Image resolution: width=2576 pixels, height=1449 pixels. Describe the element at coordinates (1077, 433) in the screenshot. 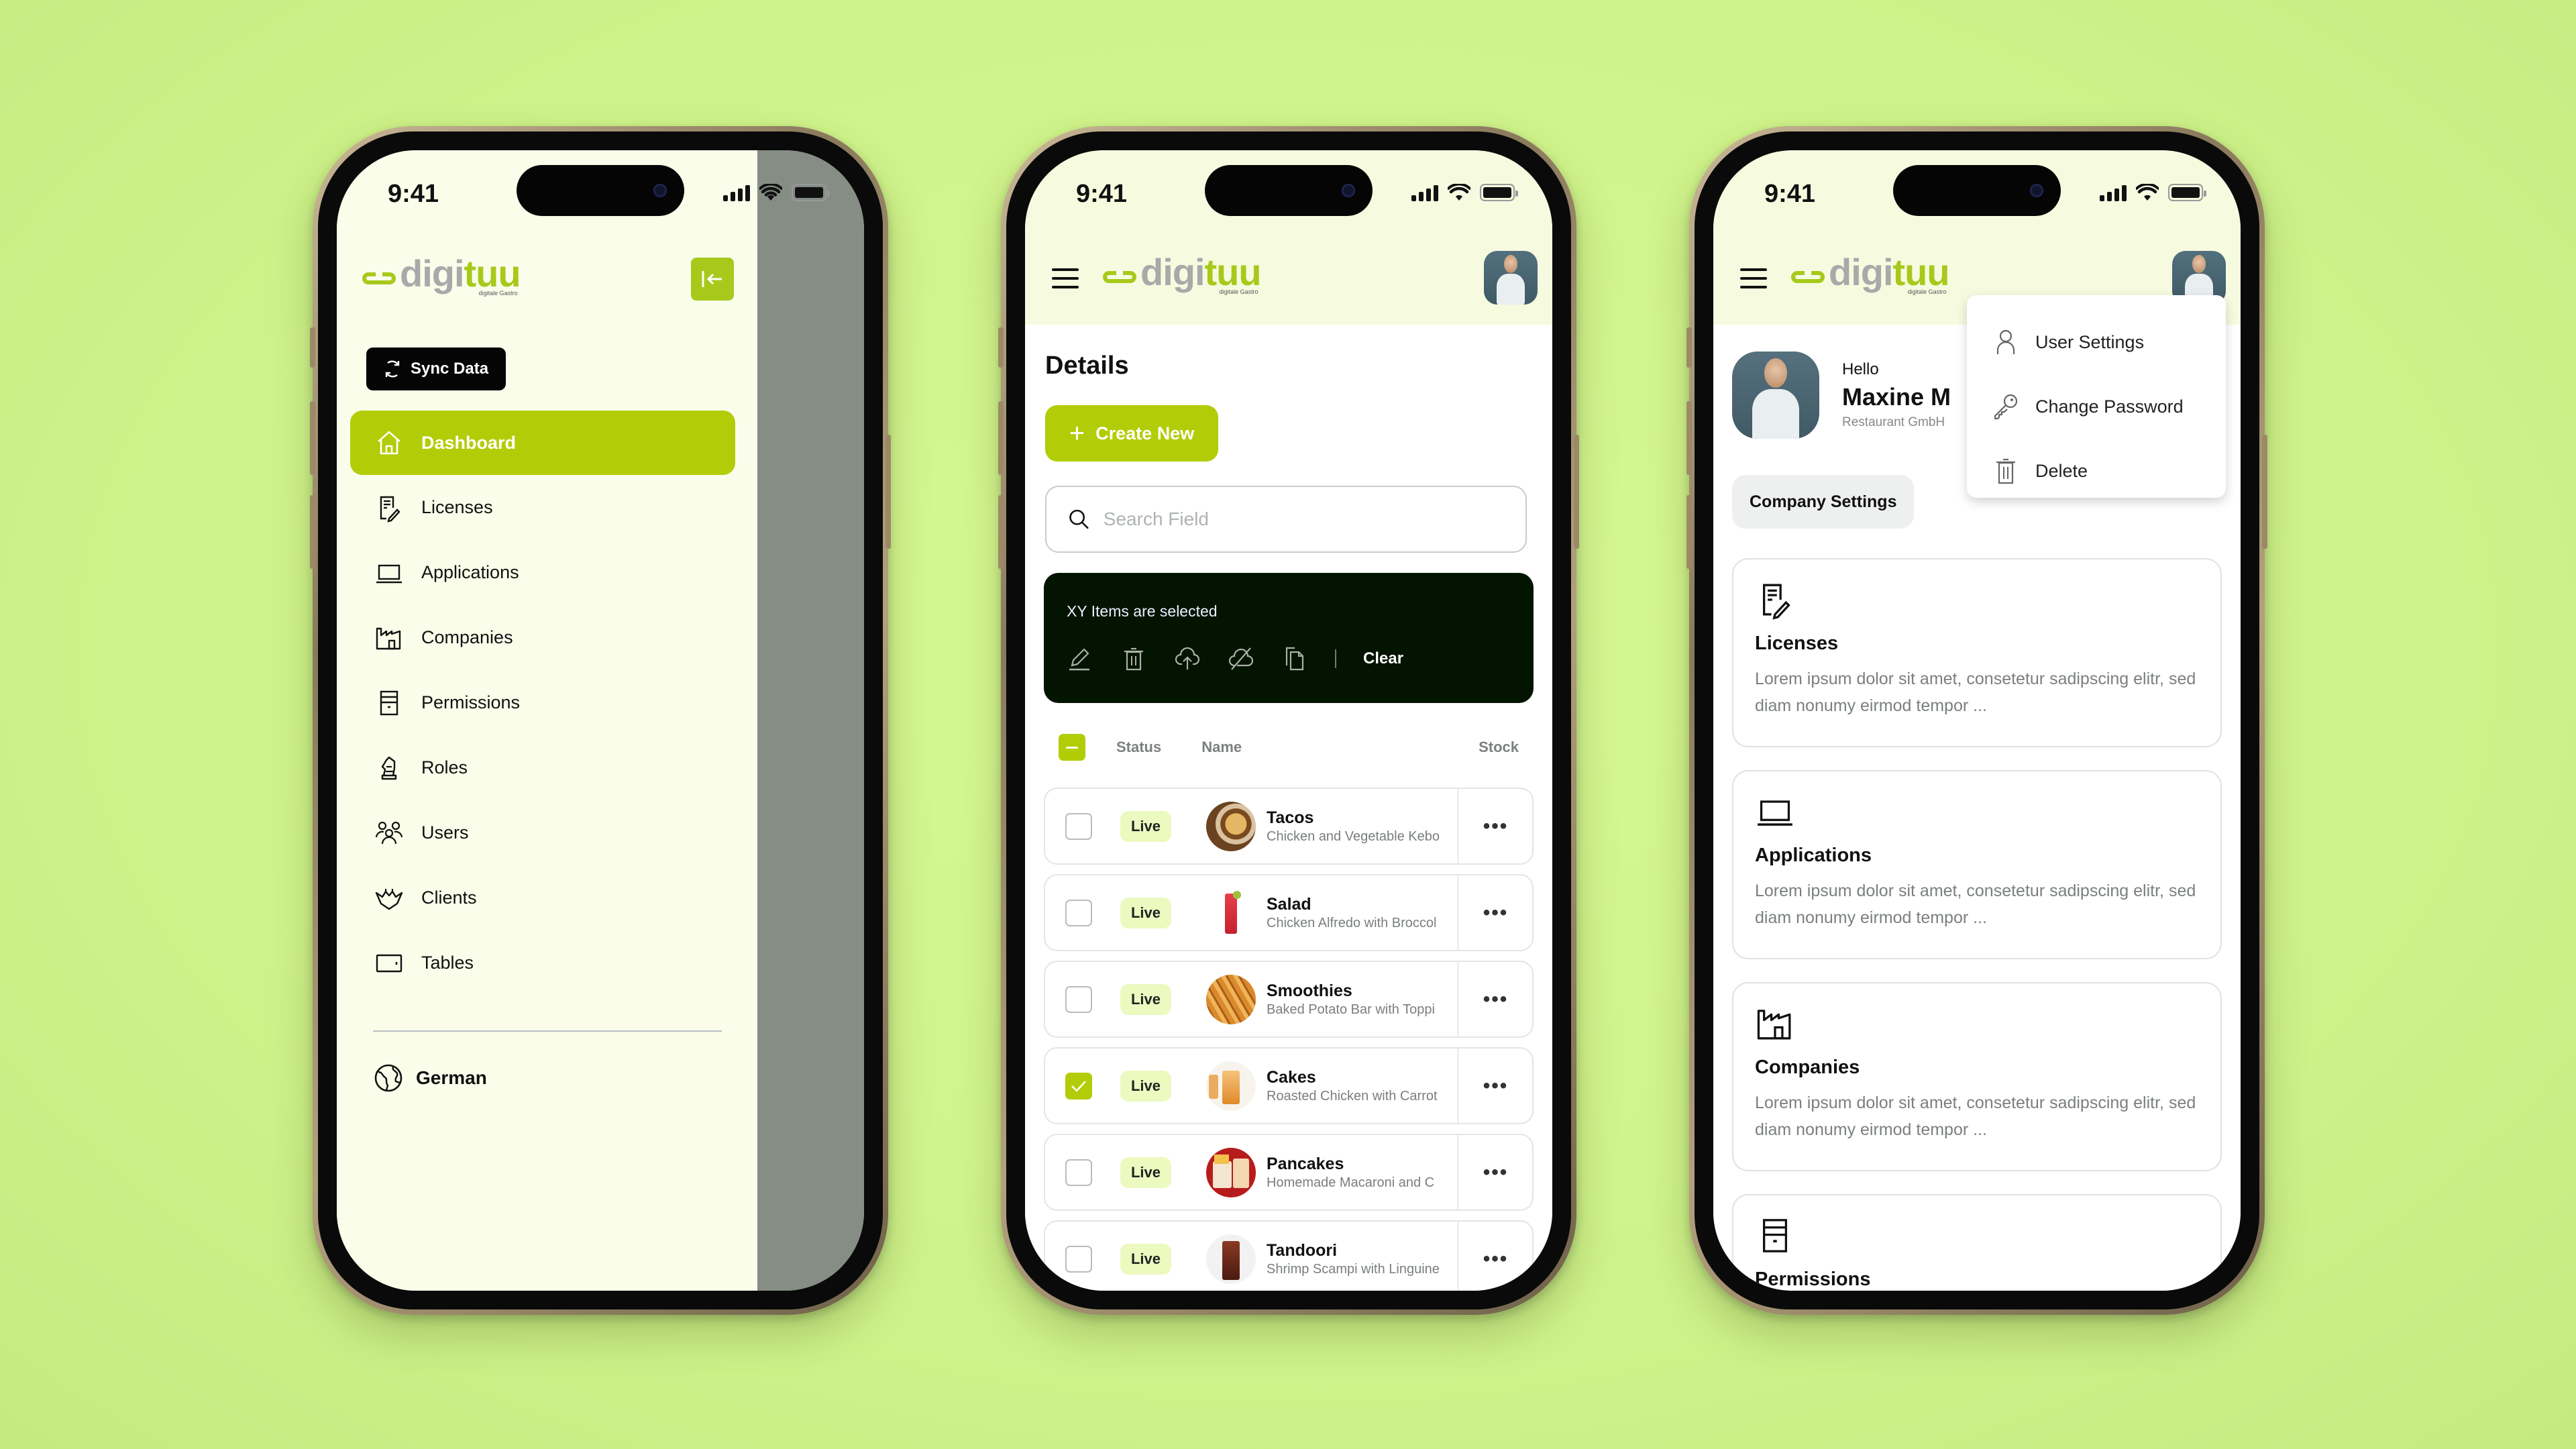

I see `plus-icon: +` at that location.